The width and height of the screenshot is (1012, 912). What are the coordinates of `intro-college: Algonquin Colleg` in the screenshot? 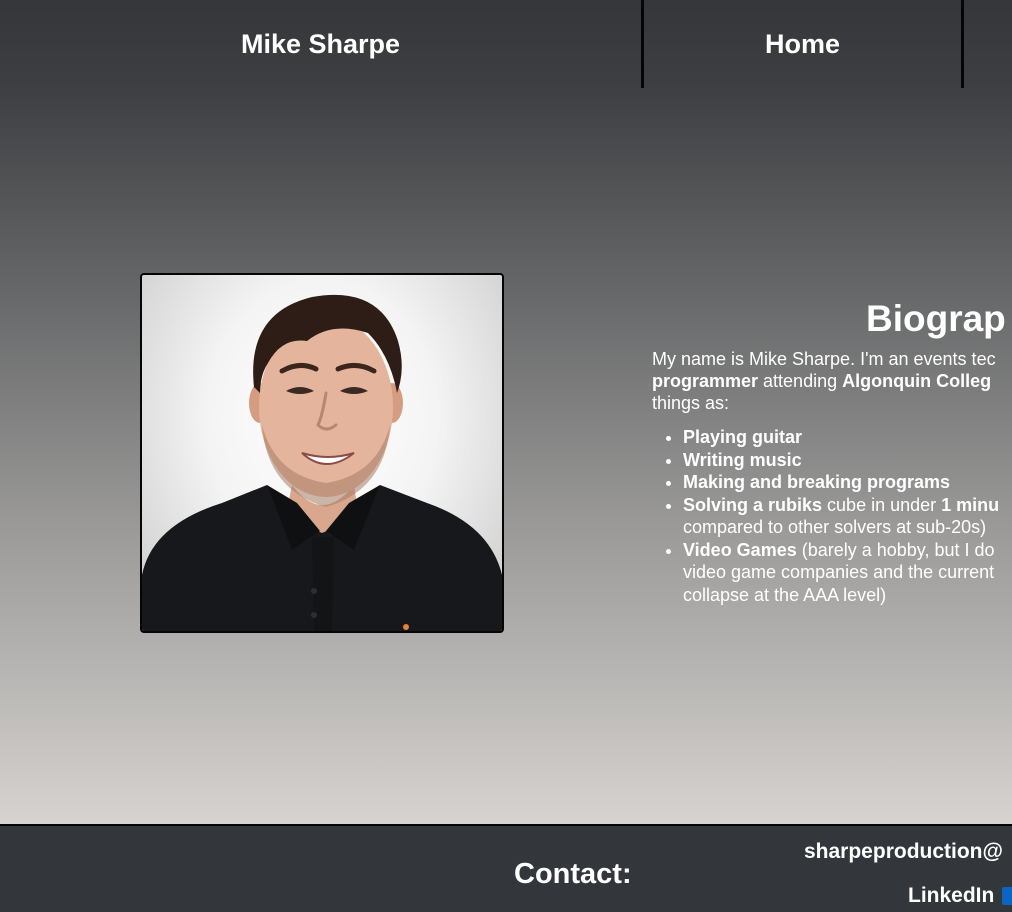 It's located at (917, 381).